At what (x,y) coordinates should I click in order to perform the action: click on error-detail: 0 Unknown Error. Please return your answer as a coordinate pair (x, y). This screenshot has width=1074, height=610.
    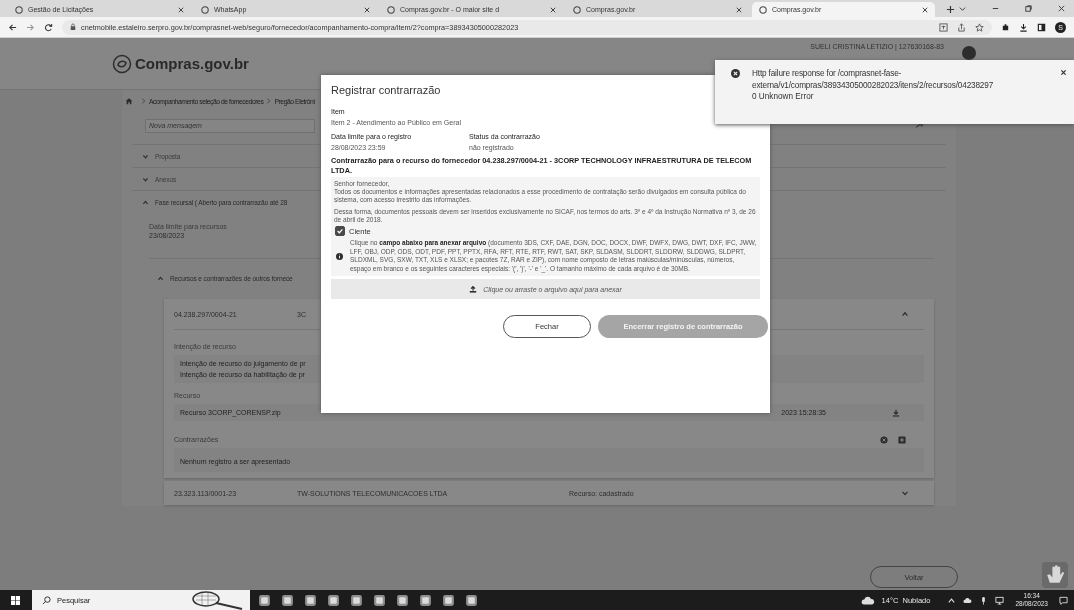
    Looking at the image, I should click on (783, 97).